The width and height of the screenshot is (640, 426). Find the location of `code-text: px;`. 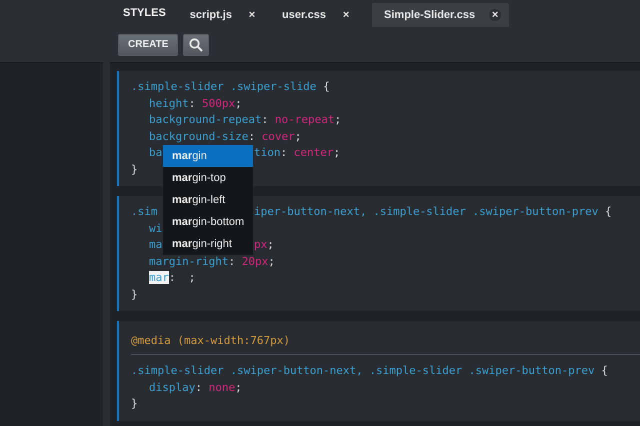

code-text: px; is located at coordinates (264, 245).